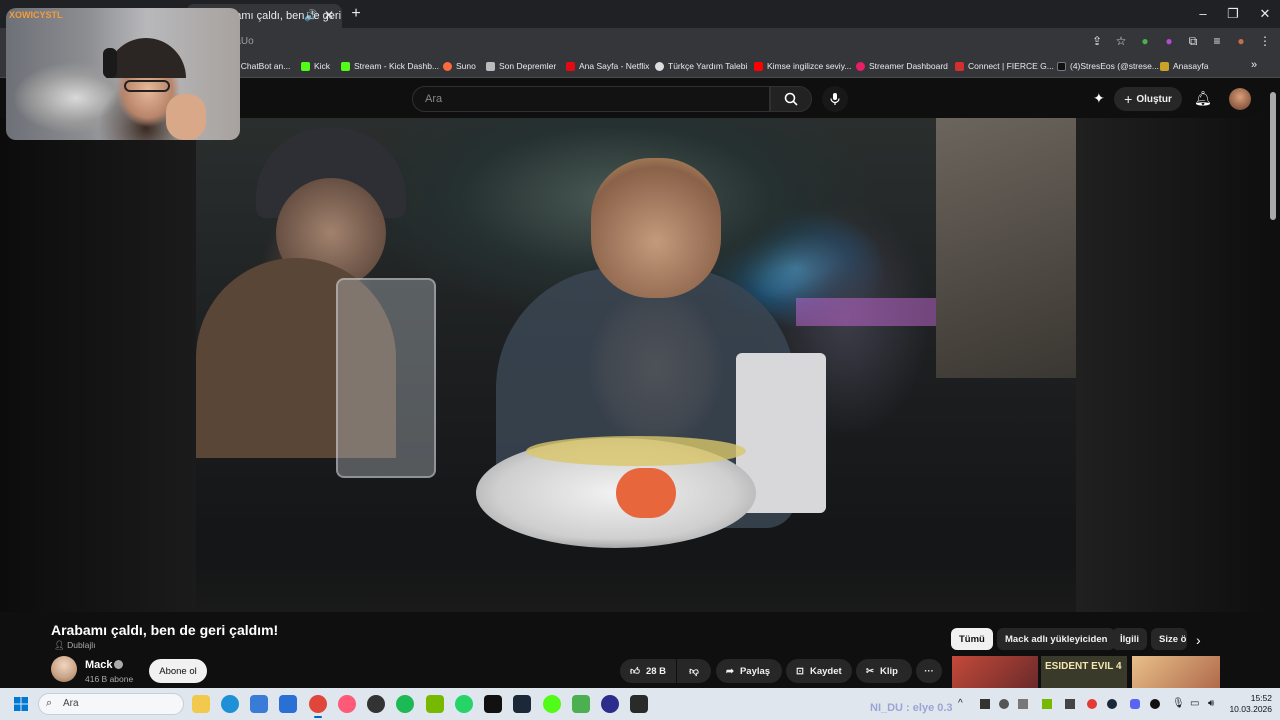 The width and height of the screenshot is (1280, 720). Describe the element at coordinates (581, 704) in the screenshot. I see `minecraft-icon` at that location.